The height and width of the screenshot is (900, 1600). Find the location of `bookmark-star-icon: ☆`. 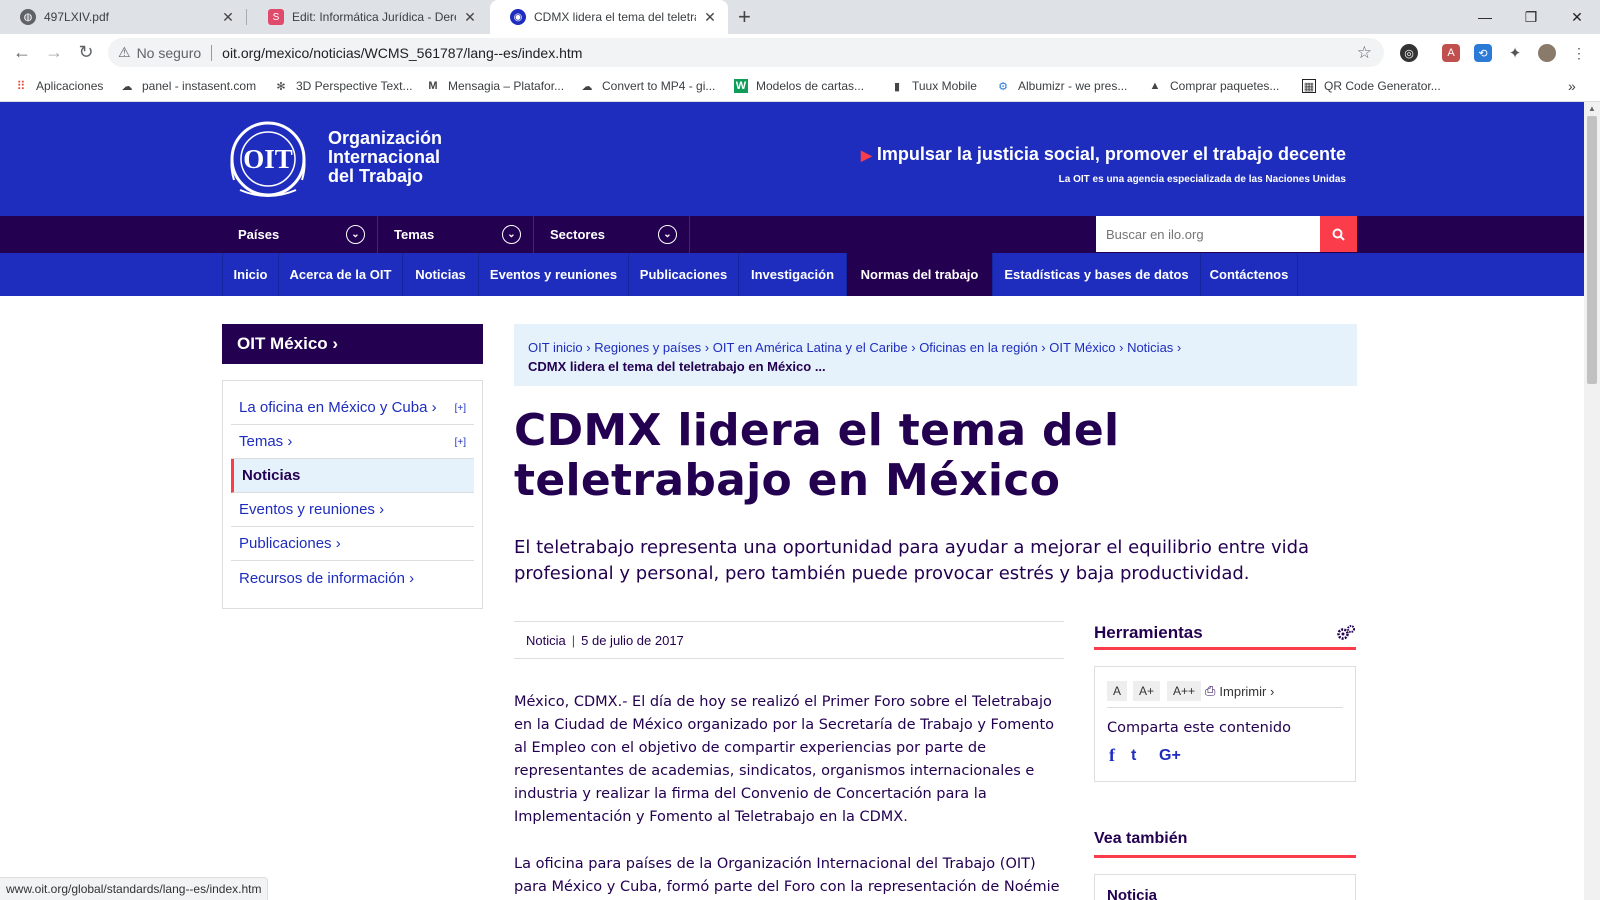

bookmark-star-icon: ☆ is located at coordinates (1364, 53).